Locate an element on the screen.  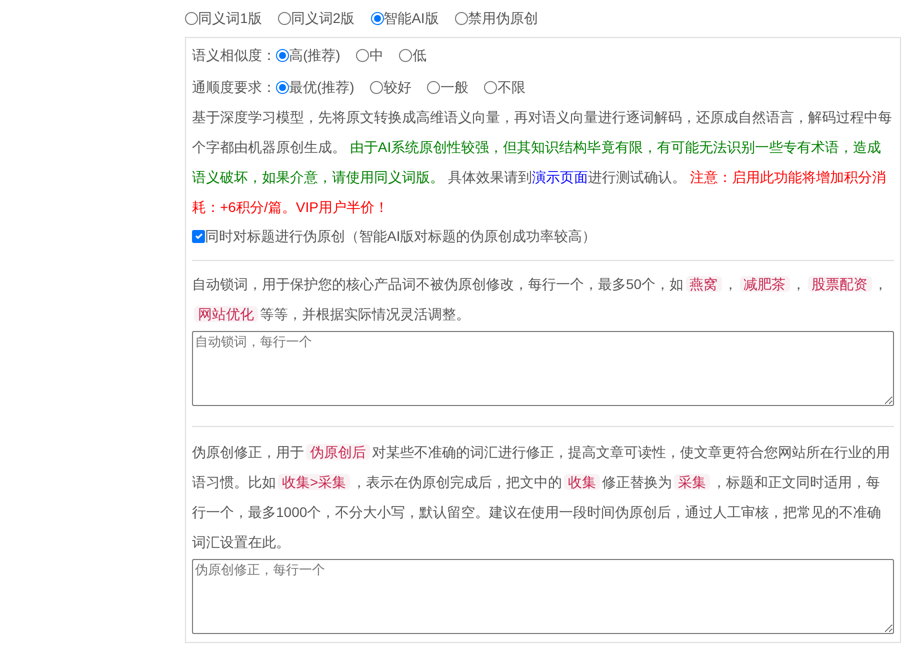
setting-label: 通顺度要求： is located at coordinates (234, 87).